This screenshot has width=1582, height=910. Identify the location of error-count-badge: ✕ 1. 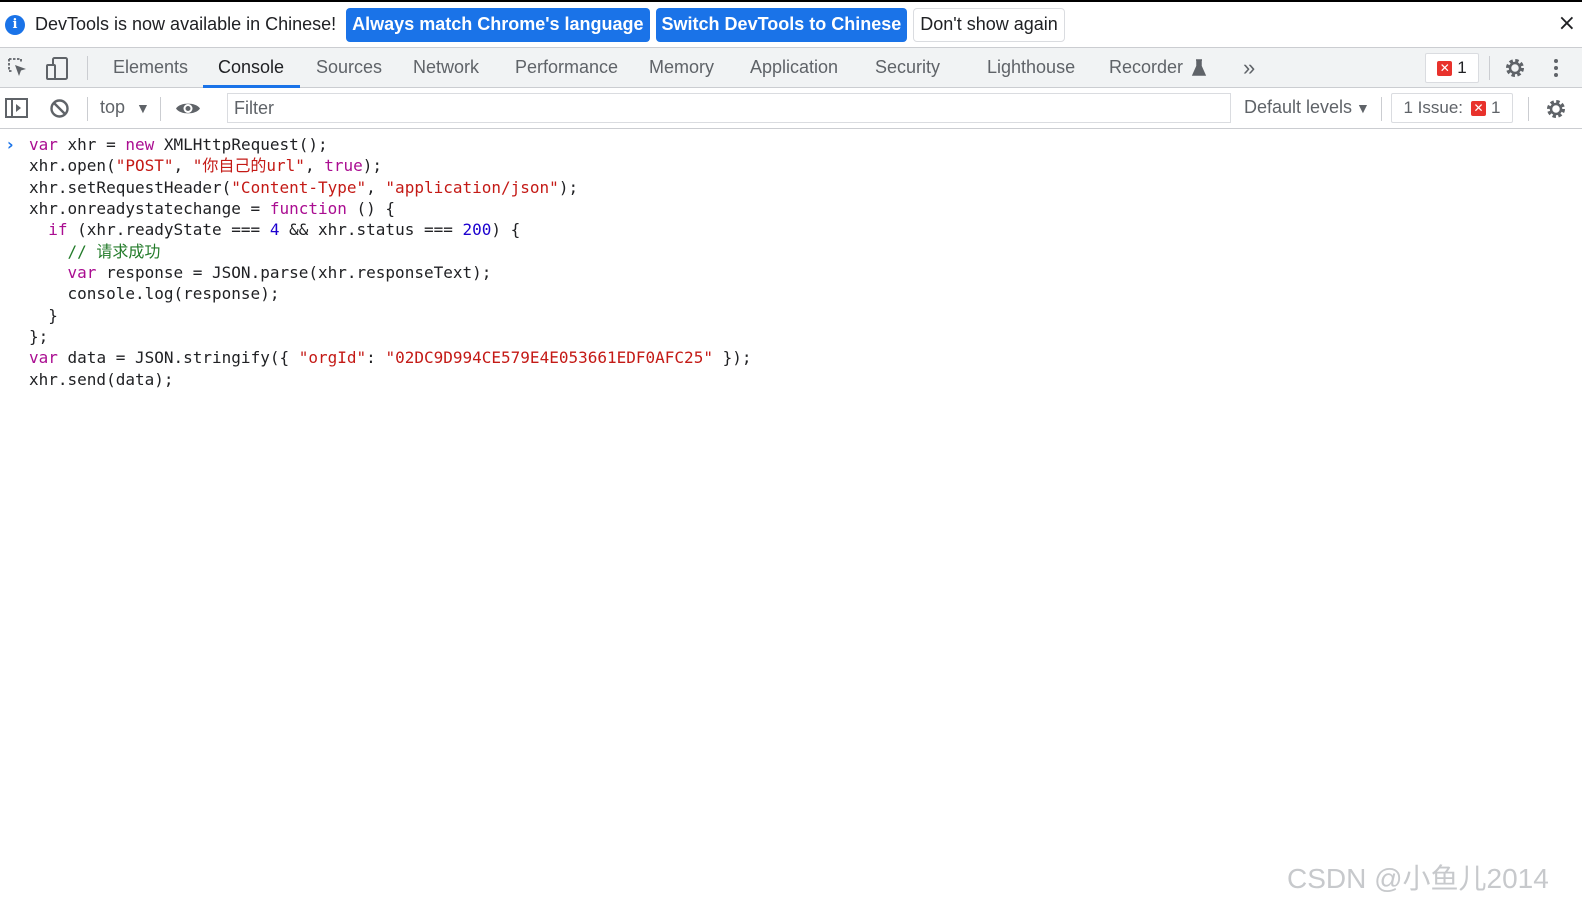
(1452, 68).